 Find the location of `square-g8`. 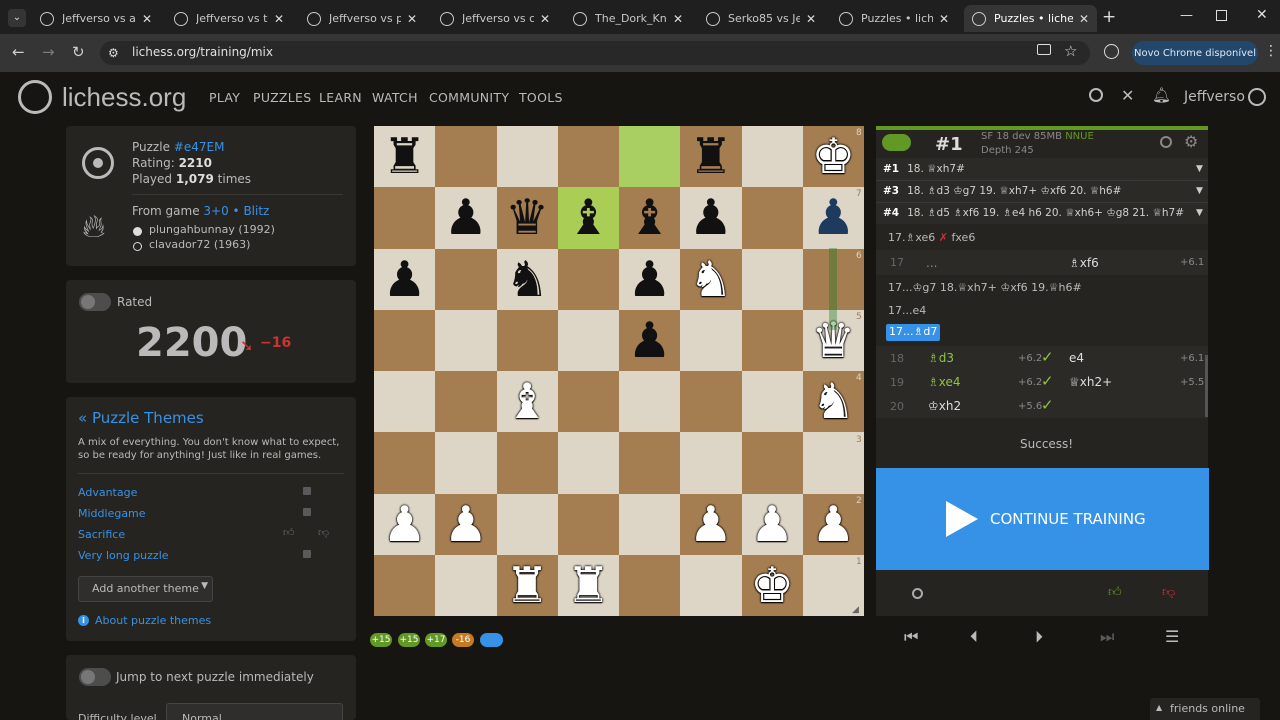

square-g8 is located at coordinates (772, 157).